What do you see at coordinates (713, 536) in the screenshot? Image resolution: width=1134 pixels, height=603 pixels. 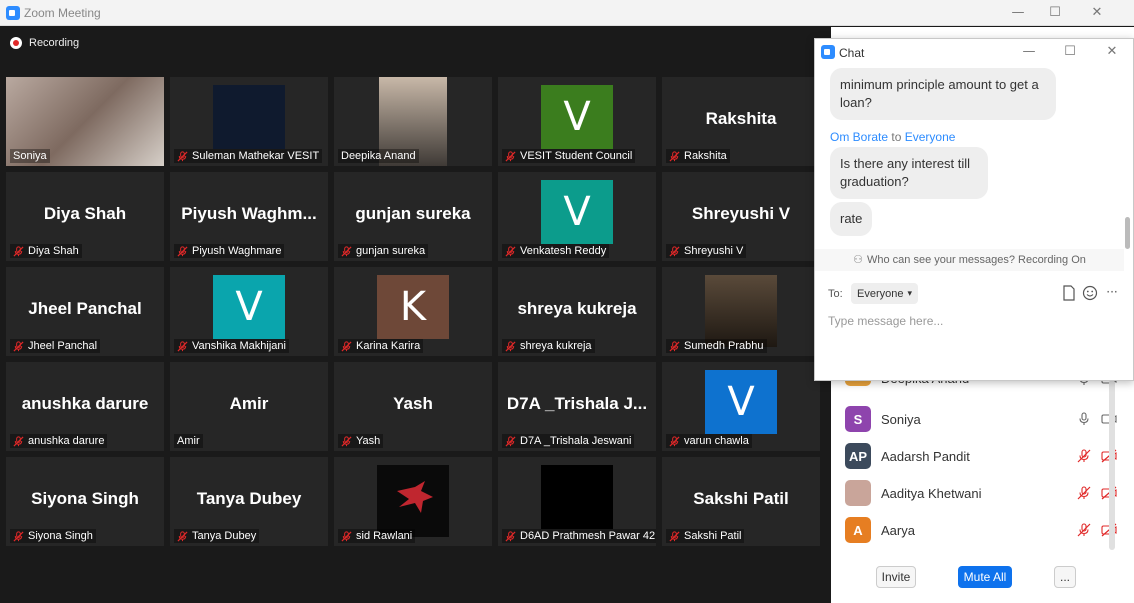 I see `tile-name-text: Sakshi Patil` at bounding box center [713, 536].